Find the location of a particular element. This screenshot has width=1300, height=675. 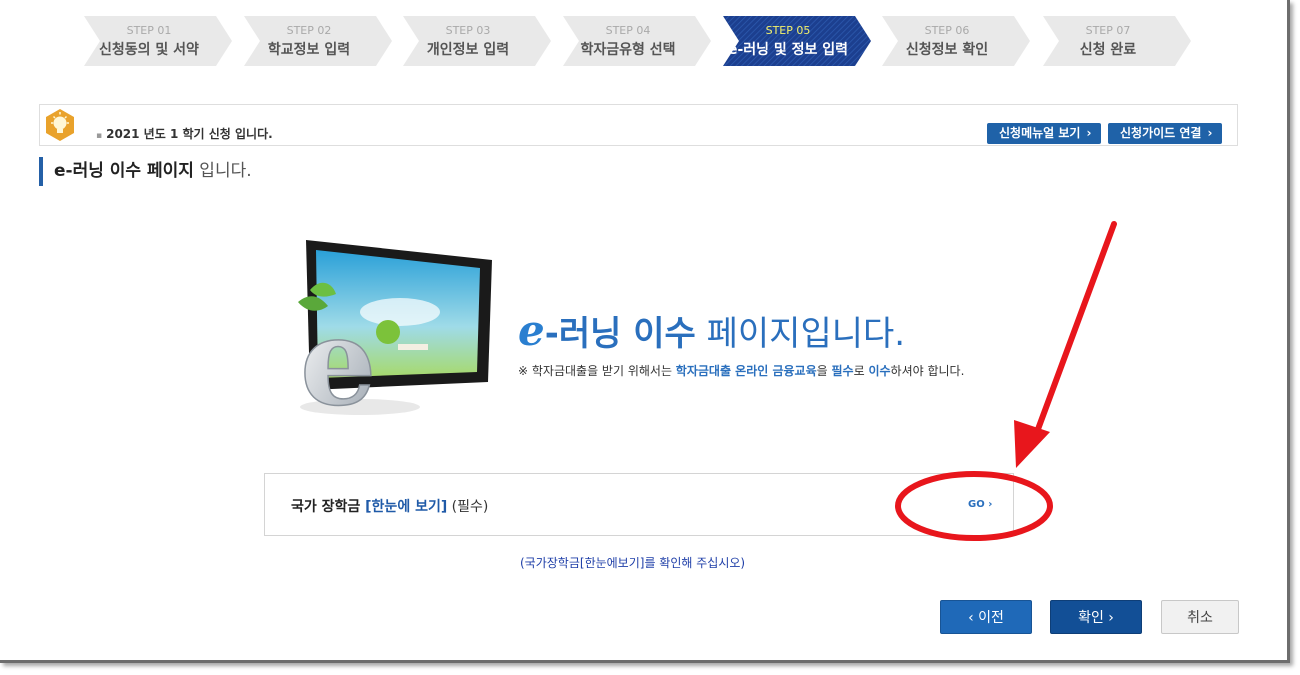

step-label: 학자금유형 선택 is located at coordinates (628, 50).